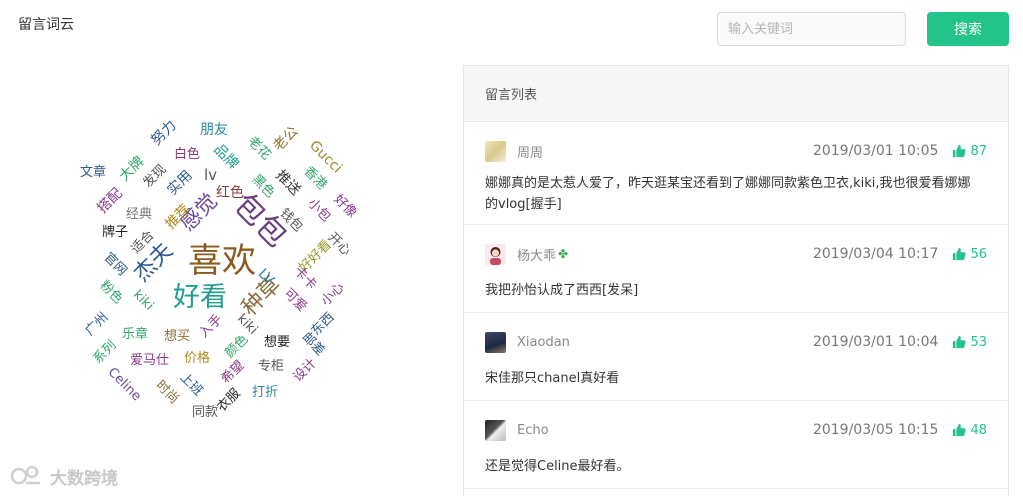  What do you see at coordinates (237, 346) in the screenshot?
I see `cloud-word: 颜色` at bounding box center [237, 346].